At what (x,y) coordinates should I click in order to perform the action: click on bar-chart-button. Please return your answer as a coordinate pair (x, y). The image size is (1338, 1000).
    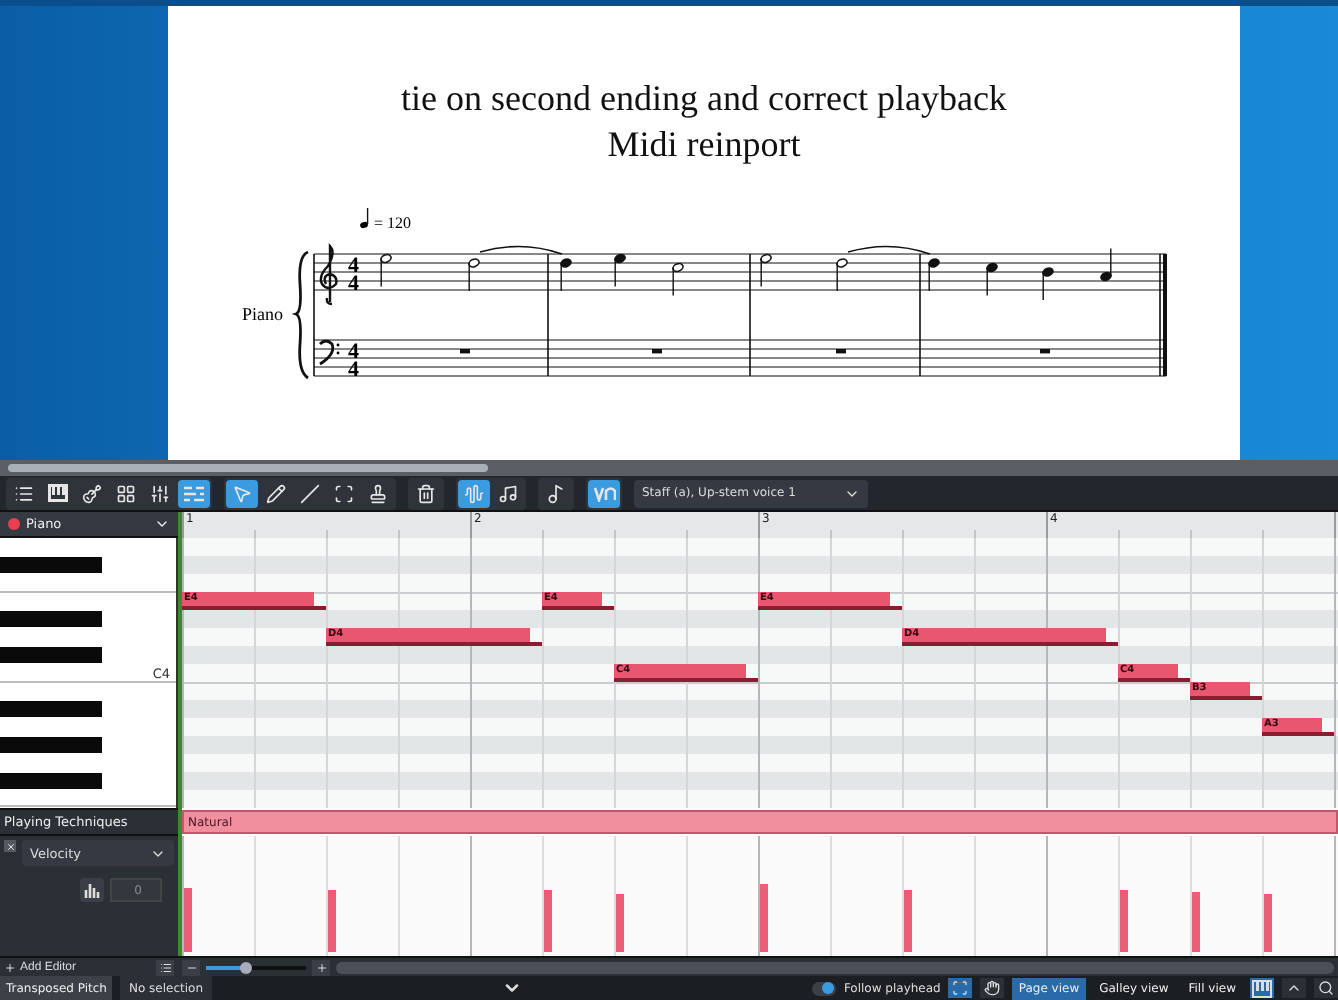
    Looking at the image, I should click on (92, 890).